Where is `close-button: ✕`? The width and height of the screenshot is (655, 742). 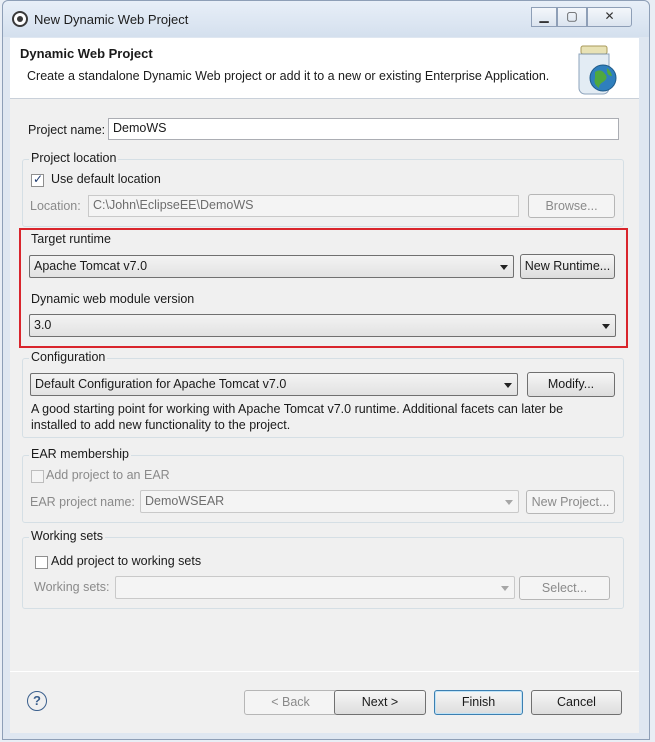
close-button: ✕ is located at coordinates (609, 17).